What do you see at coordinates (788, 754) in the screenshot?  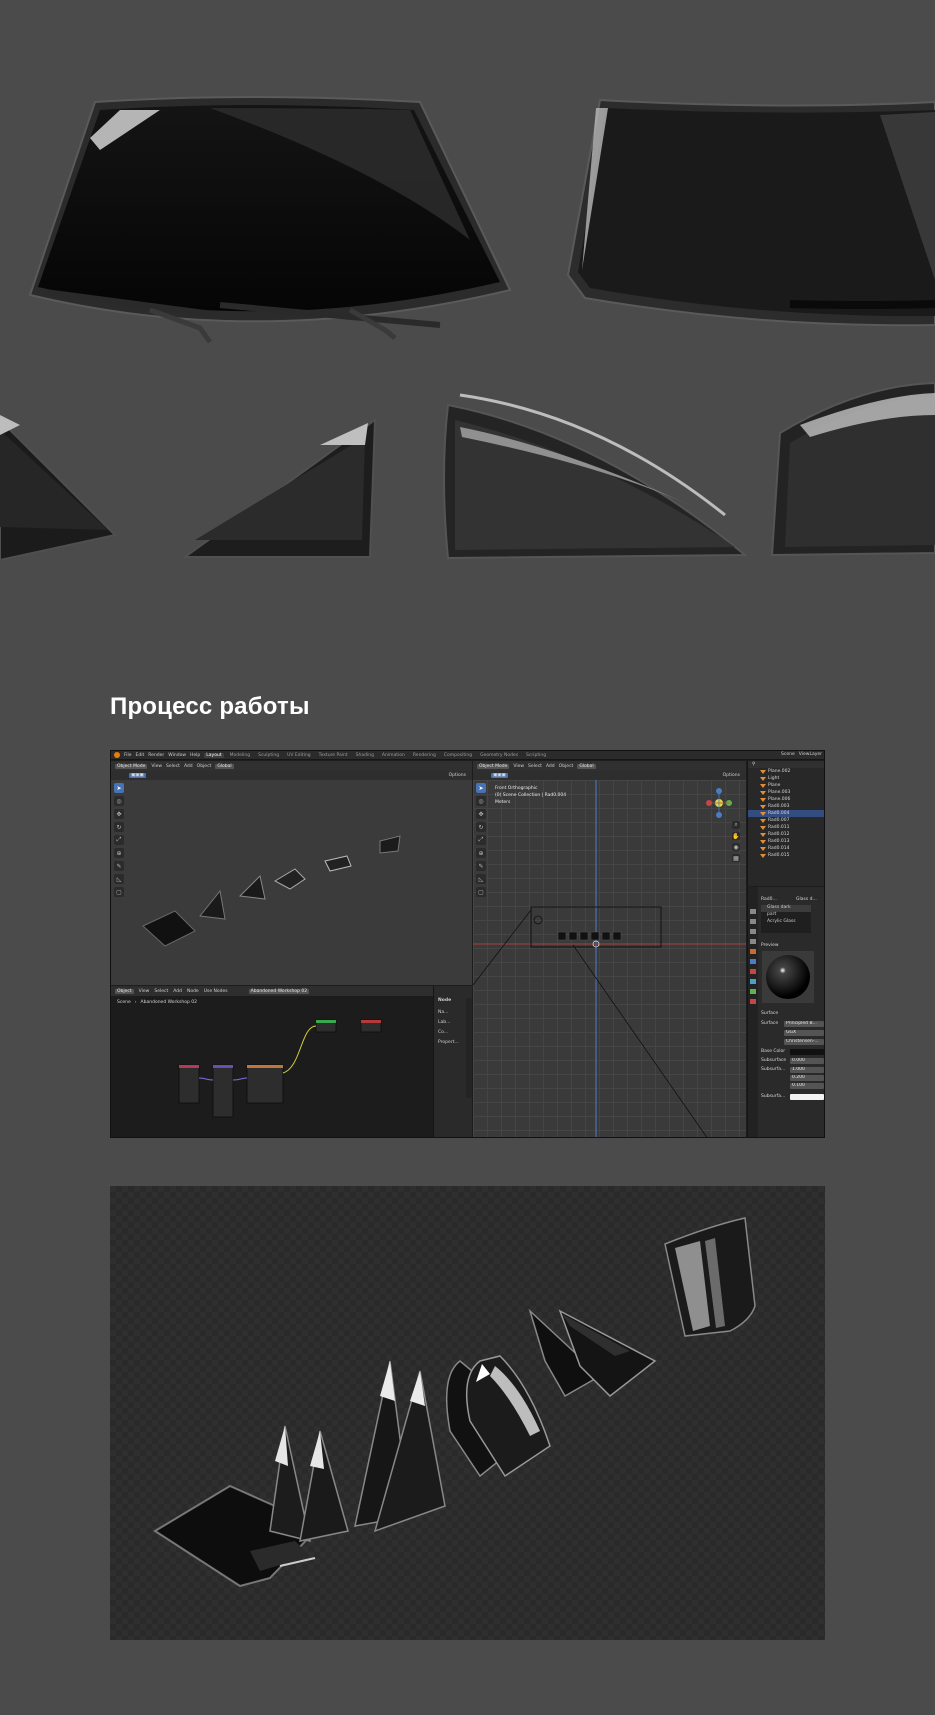 I see `scene-selector: Scene` at bounding box center [788, 754].